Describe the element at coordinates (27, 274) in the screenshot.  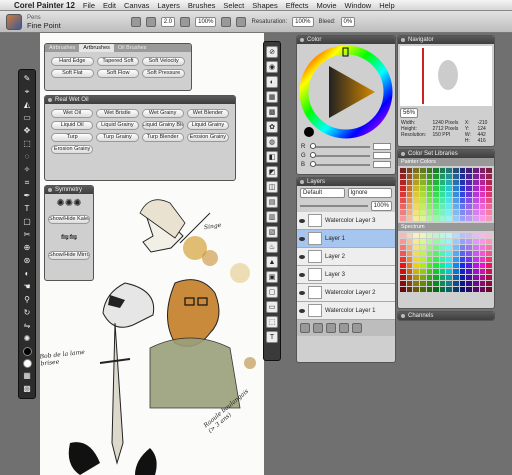
I see `dodge-tool-icon: ◐` at that location.